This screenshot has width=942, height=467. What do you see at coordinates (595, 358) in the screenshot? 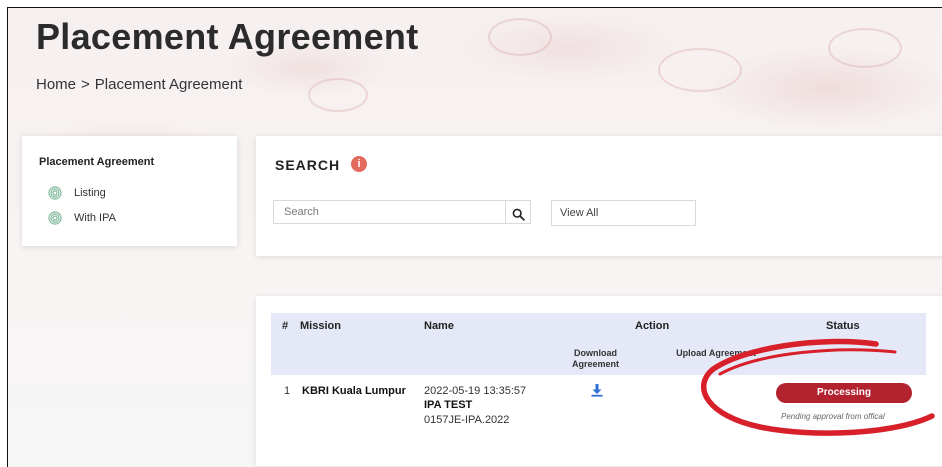
I see `column-header-download: Download Agreement` at bounding box center [595, 358].